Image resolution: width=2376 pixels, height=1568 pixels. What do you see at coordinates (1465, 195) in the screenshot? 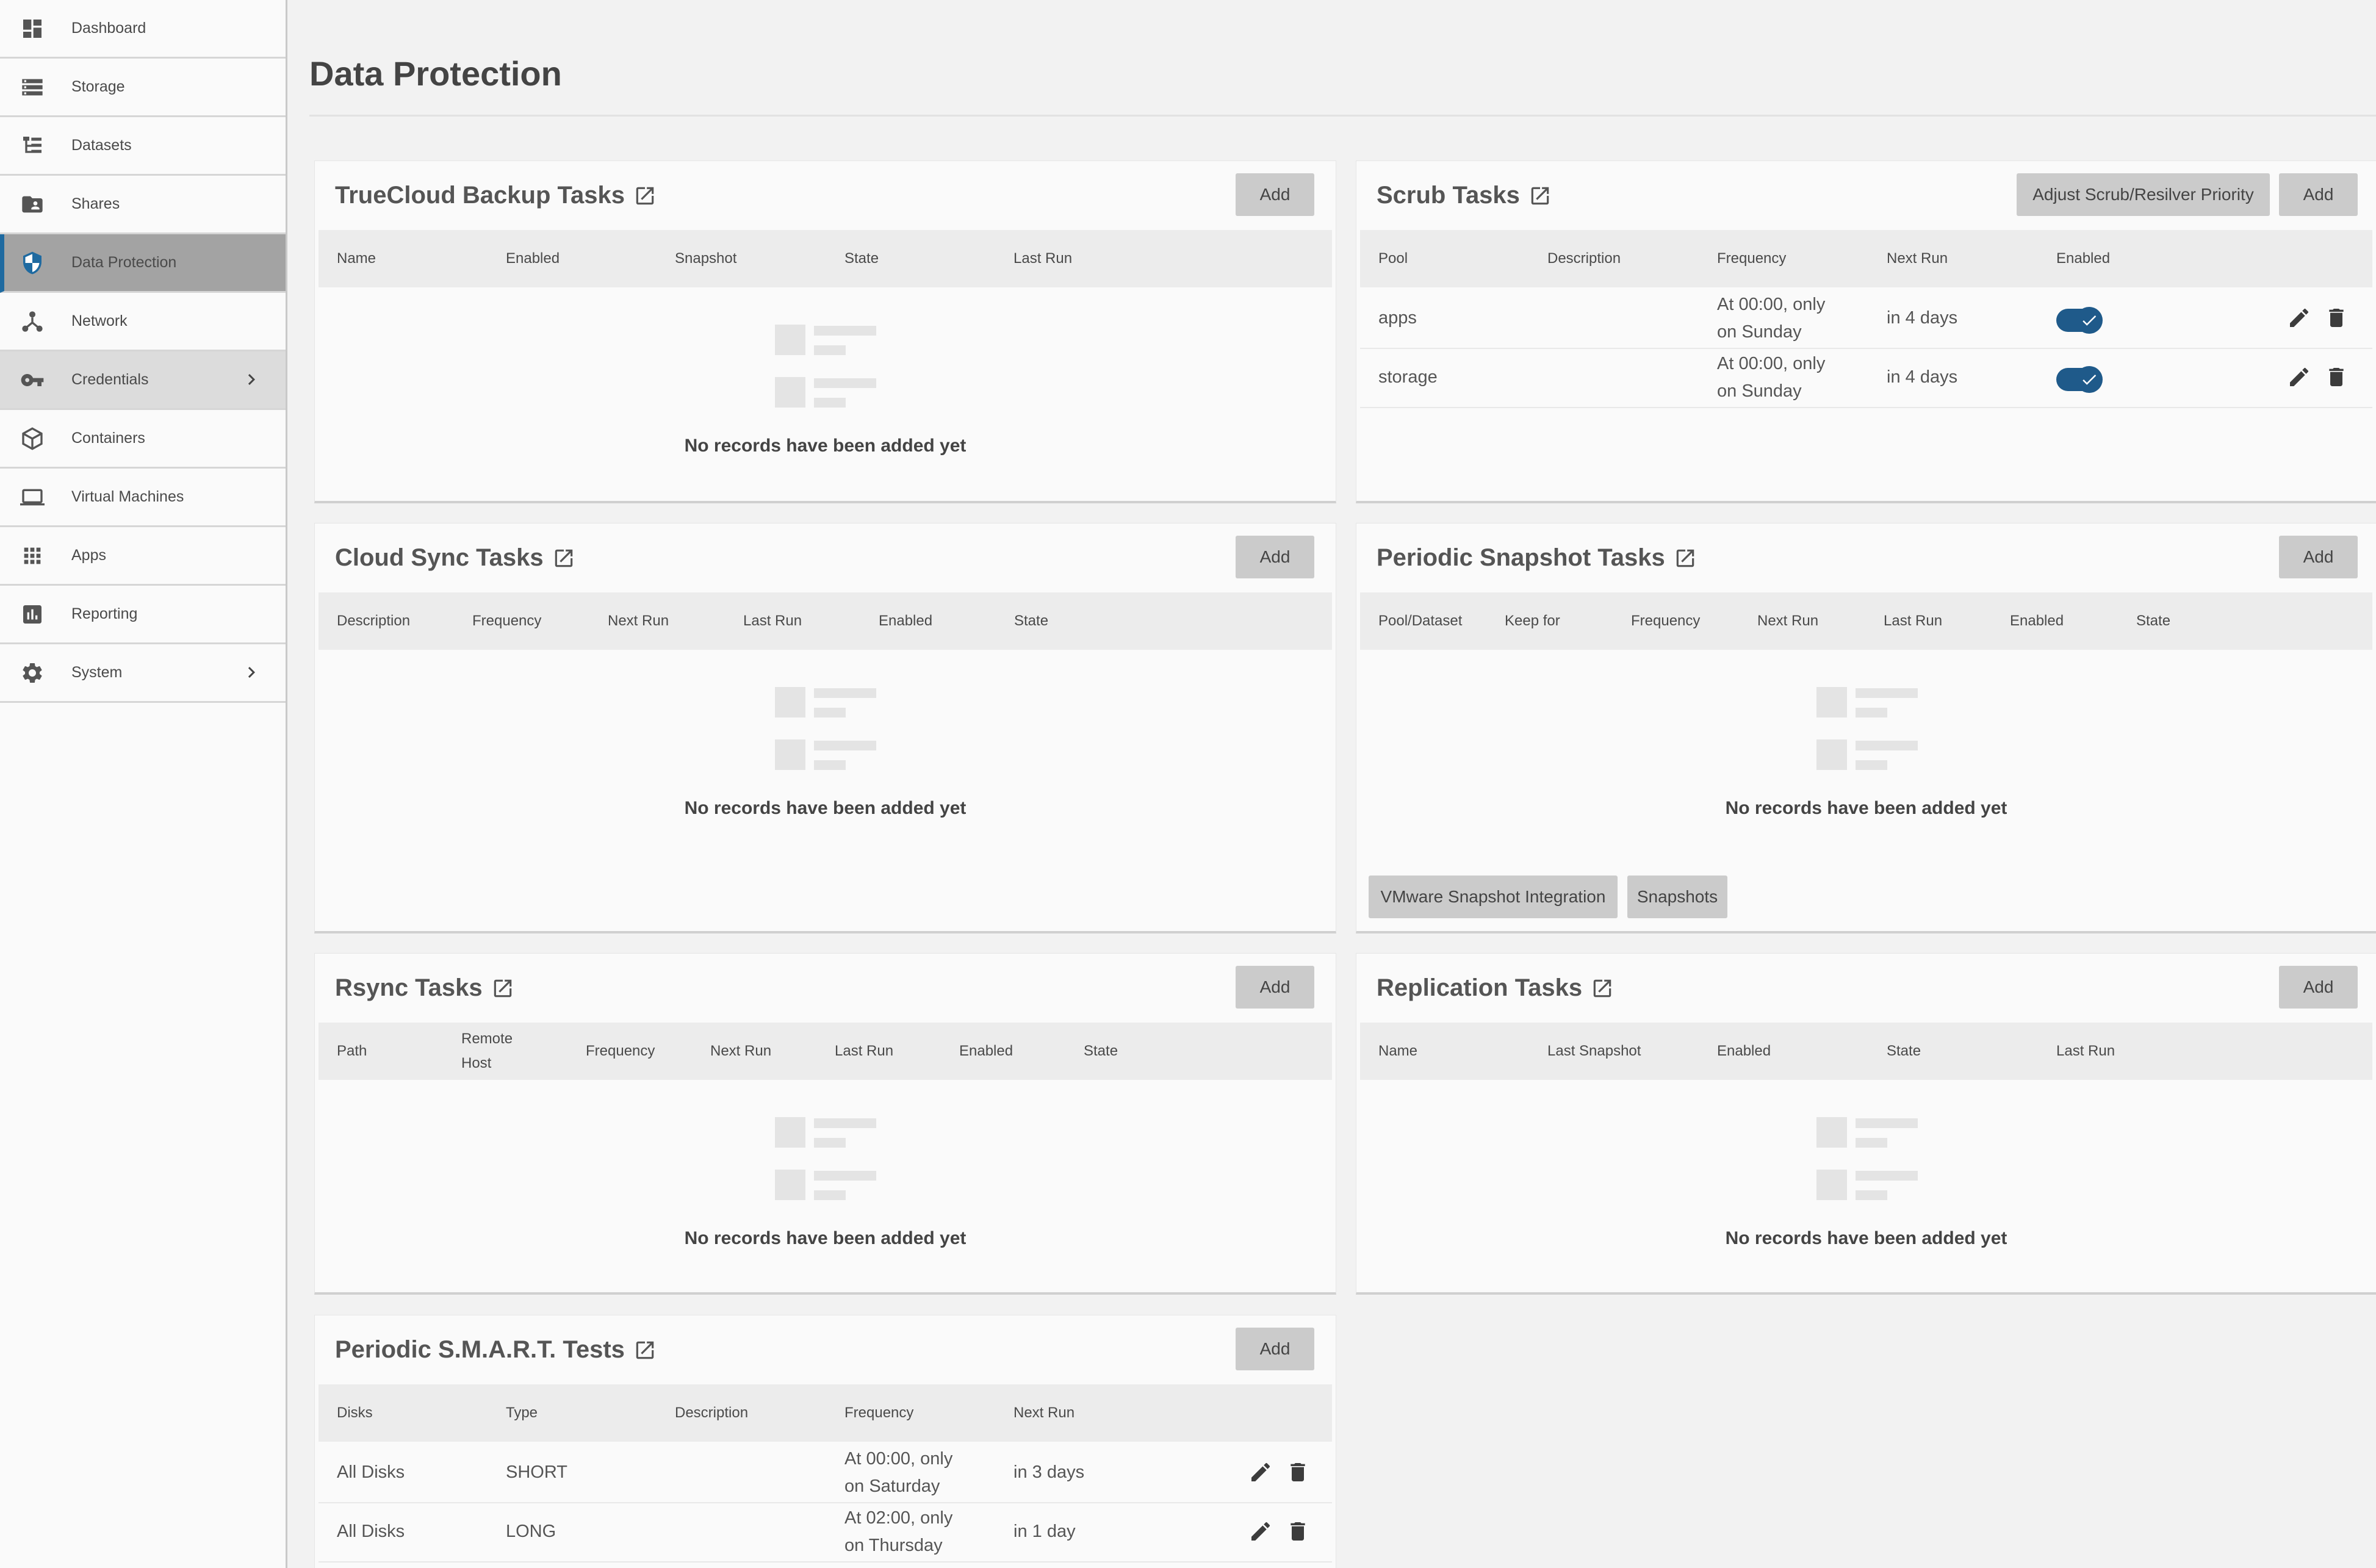
I see `card-title: Scrub Tasks` at bounding box center [1465, 195].